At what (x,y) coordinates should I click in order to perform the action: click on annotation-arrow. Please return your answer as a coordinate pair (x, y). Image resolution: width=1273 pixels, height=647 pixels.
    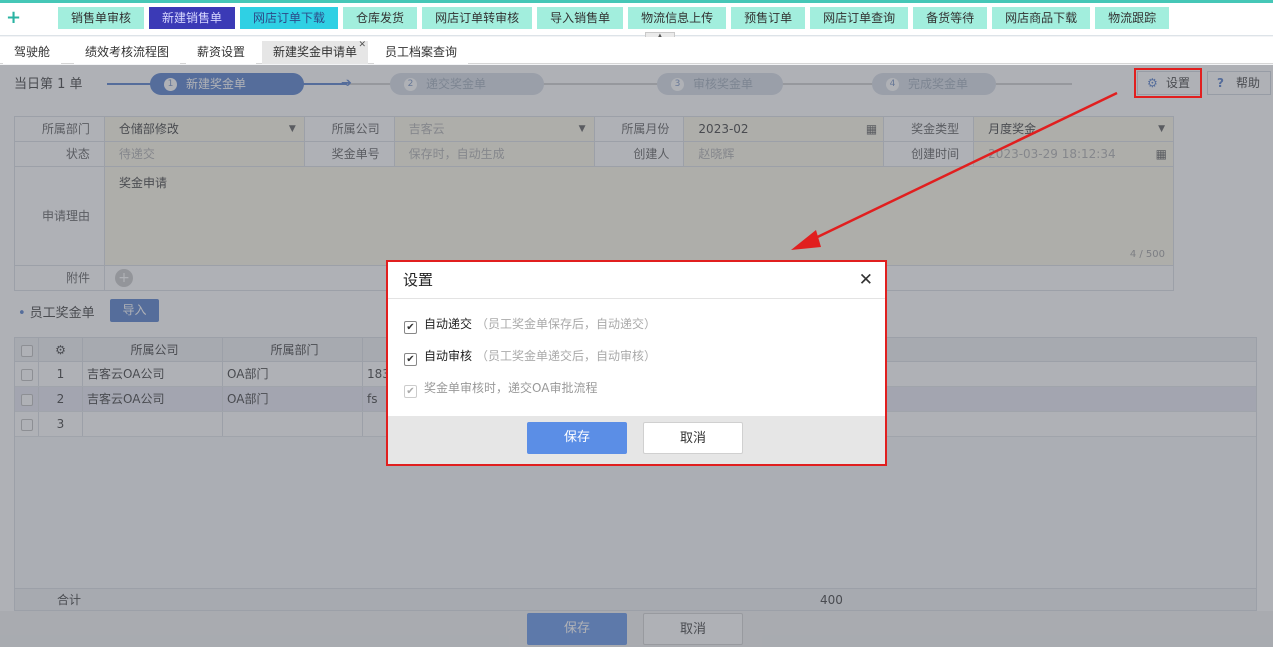
    Looking at the image, I should click on (954, 170).